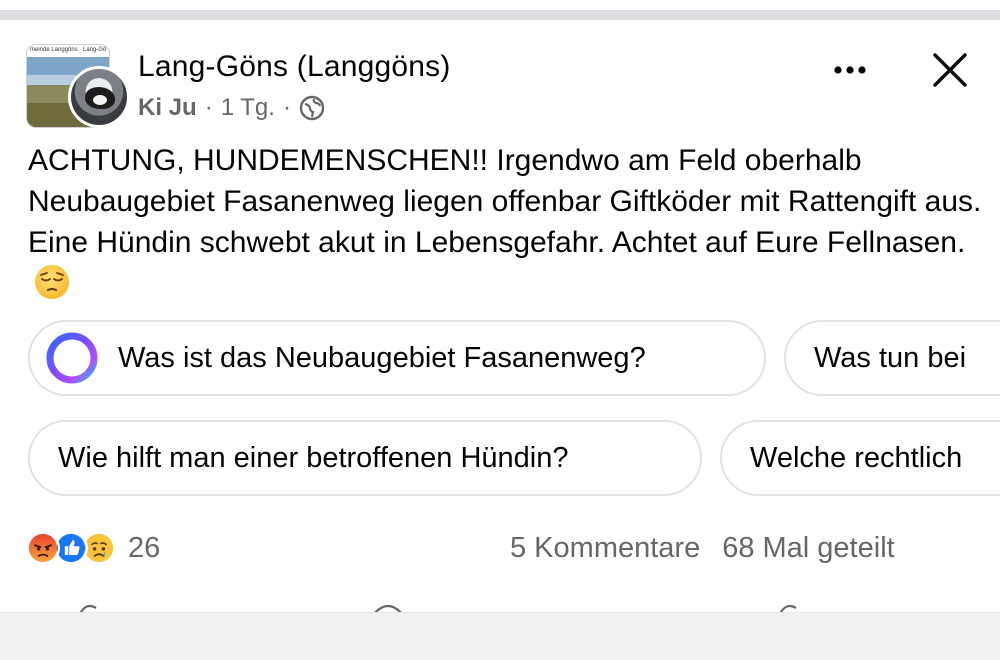 The image size is (1000, 660). I want to click on post-meta: Ki Ju · 1 Tg. ·, so click(231, 108).